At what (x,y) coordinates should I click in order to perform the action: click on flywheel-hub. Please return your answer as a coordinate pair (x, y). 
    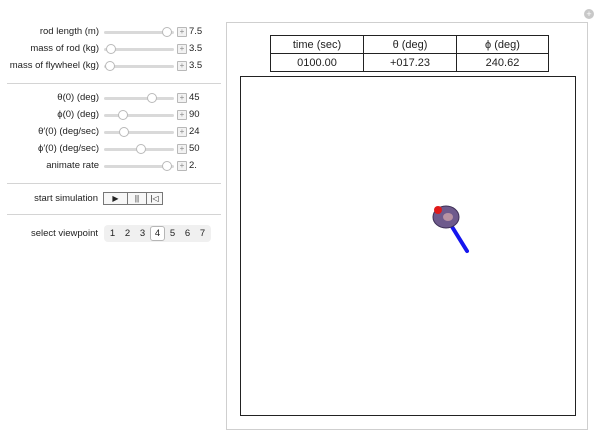
    Looking at the image, I should click on (448, 217).